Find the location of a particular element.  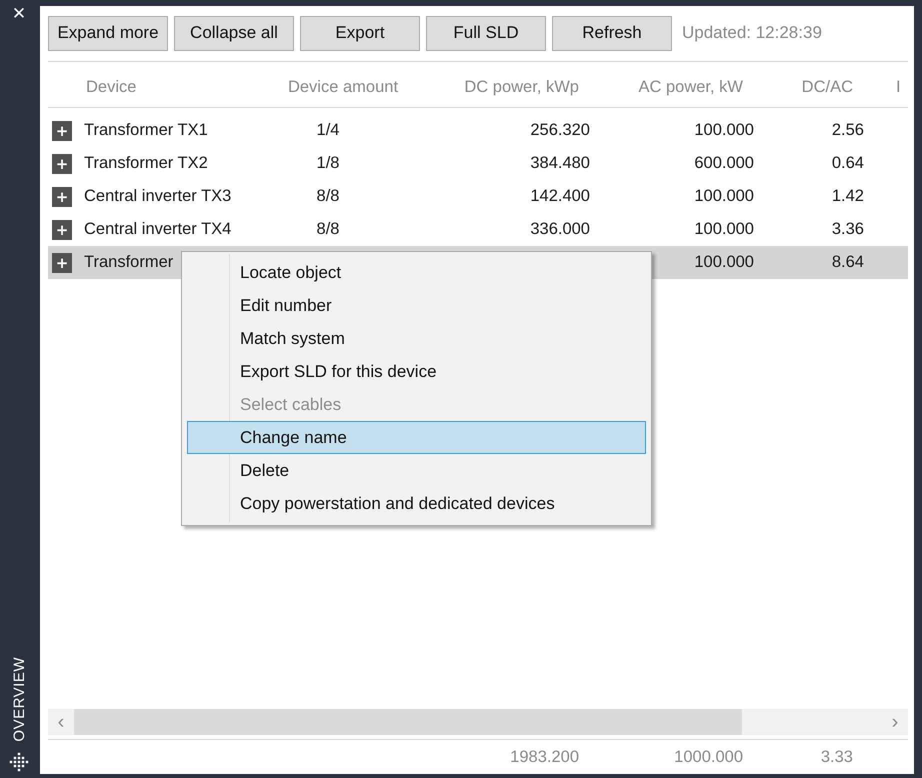

table-cell-text: Transformer is located at coordinates (129, 262).